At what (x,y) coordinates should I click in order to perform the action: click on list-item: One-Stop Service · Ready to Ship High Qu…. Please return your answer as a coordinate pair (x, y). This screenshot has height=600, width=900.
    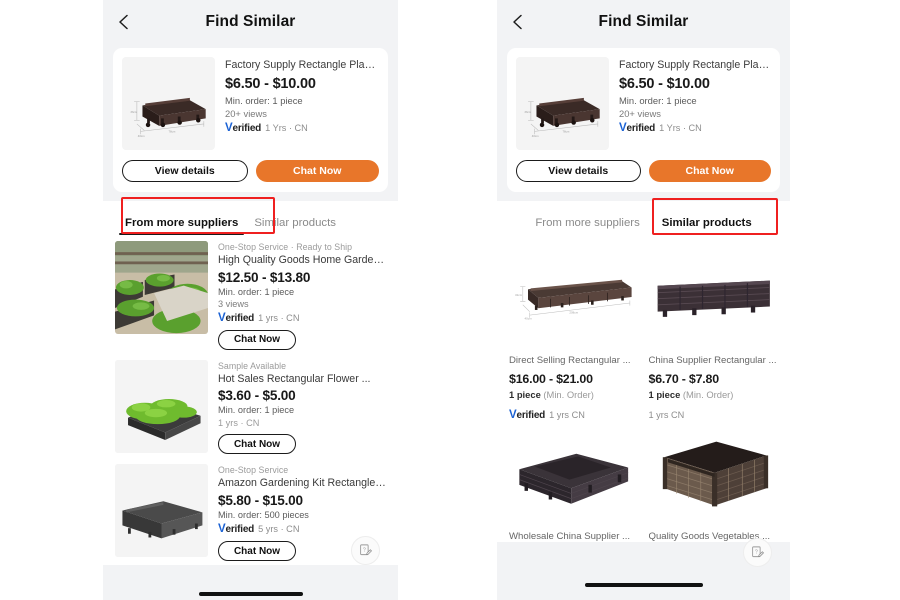
    Looking at the image, I should click on (250, 294).